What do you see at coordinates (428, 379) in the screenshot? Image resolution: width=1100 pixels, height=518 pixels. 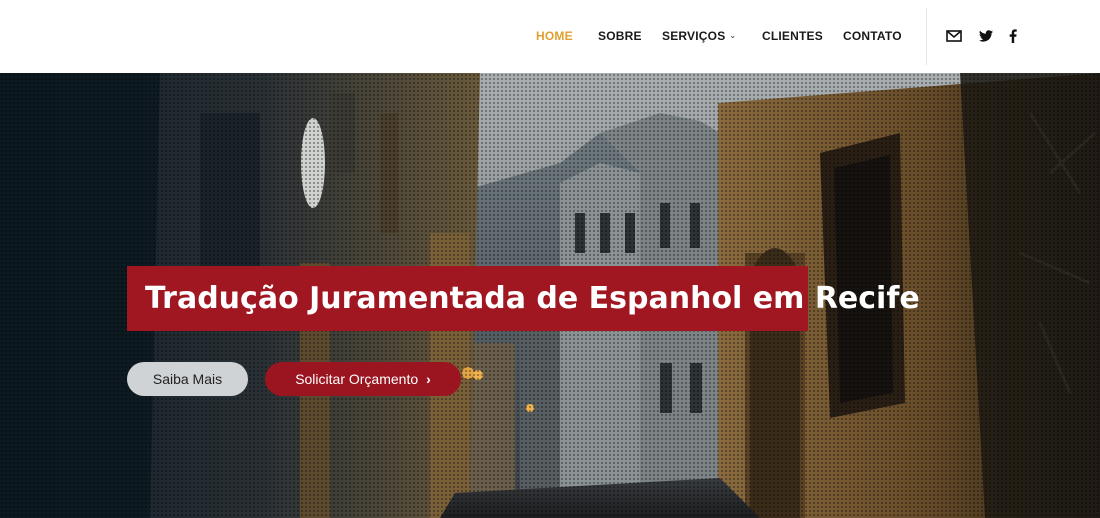 I see `chevron-right-icon: ›` at bounding box center [428, 379].